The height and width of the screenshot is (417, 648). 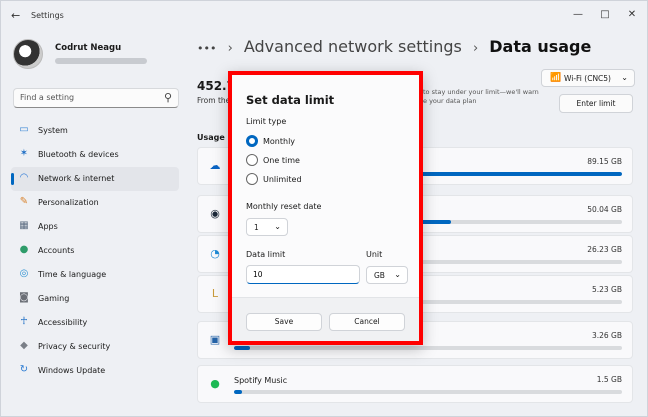 What do you see at coordinates (214, 100) in the screenshot?
I see `total-usage-caption: From the` at bounding box center [214, 100].